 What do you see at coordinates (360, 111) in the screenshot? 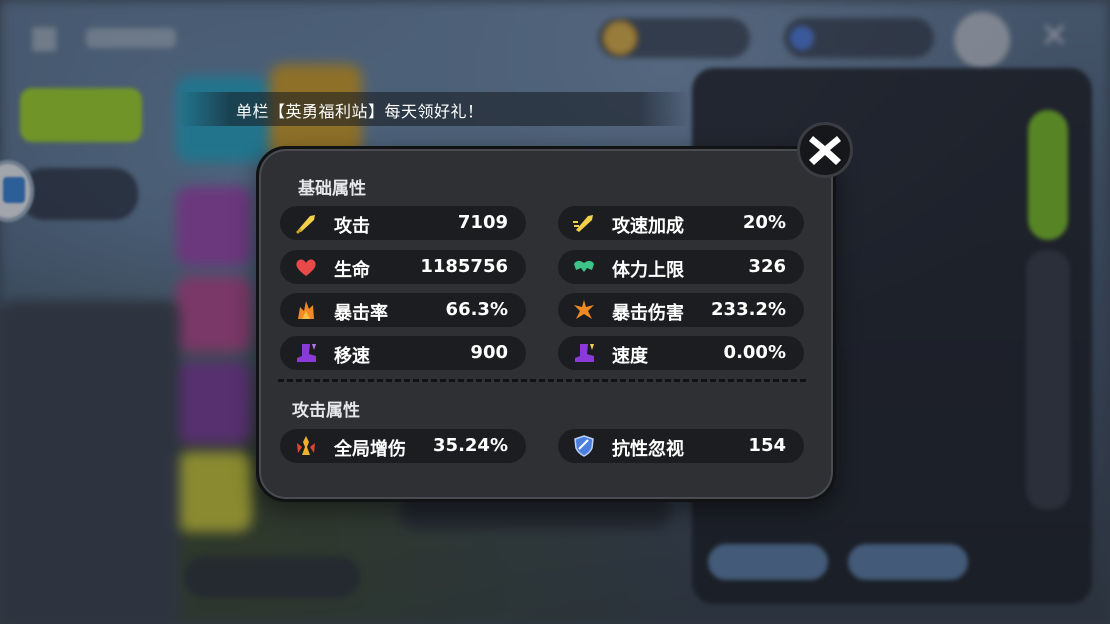
I see `announcement-text: 单栏【英勇福利站】每天领好礼！` at bounding box center [360, 111].